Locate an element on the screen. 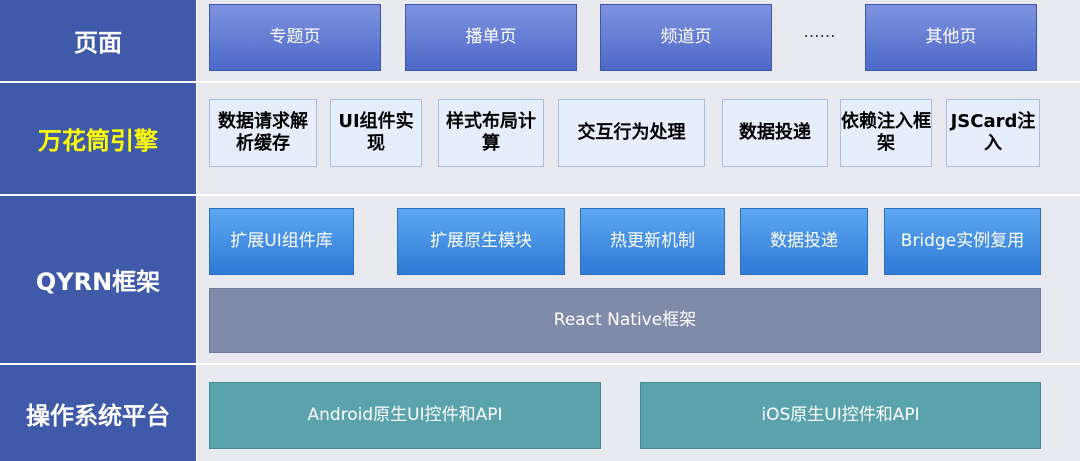 The image size is (1080, 461). os-box-android: Android原生UI控件和API is located at coordinates (405, 415).